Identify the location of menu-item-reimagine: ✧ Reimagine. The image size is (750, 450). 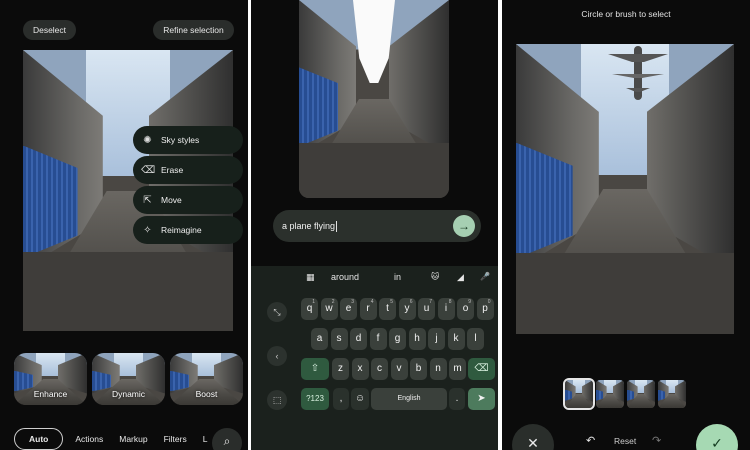
(188, 230).